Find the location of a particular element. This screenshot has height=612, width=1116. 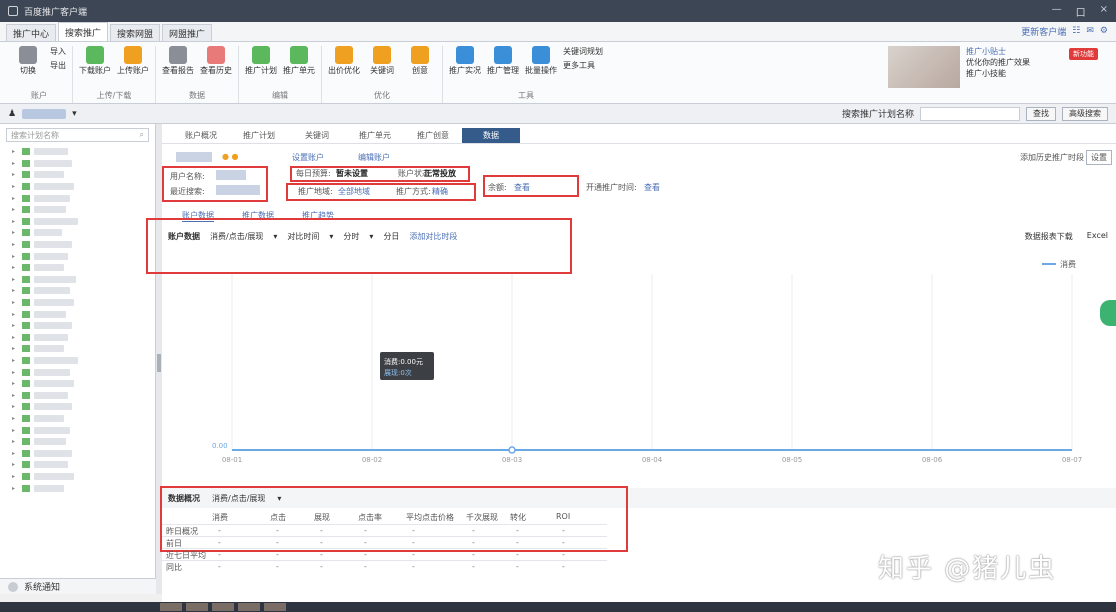

history-period-link: 添加历史推广时段 is located at coordinates (1052, 157).